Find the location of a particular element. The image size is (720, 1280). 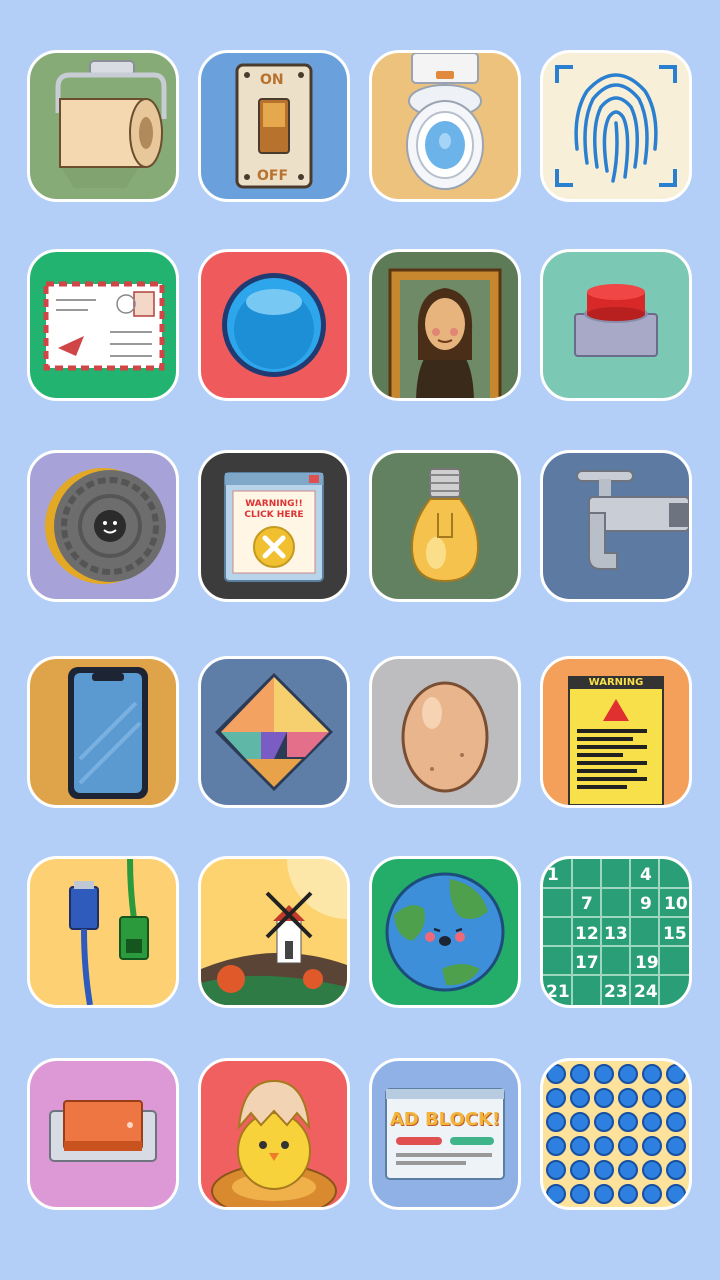

level-tile-ad-block: AD BLOCK! is located at coordinates (445, 1134).